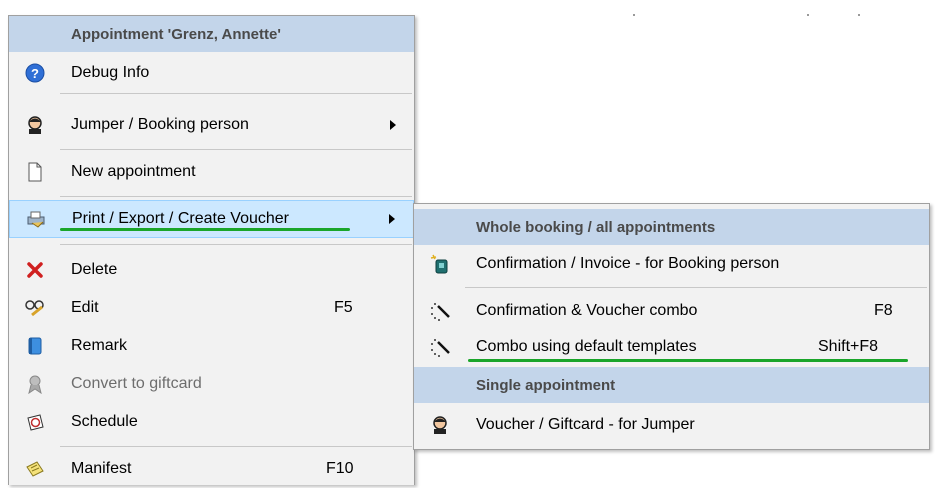 This screenshot has height=488, width=935. Describe the element at coordinates (671, 385) in the screenshot. I see `submenu-header-single-appointment: Single appointment` at that location.